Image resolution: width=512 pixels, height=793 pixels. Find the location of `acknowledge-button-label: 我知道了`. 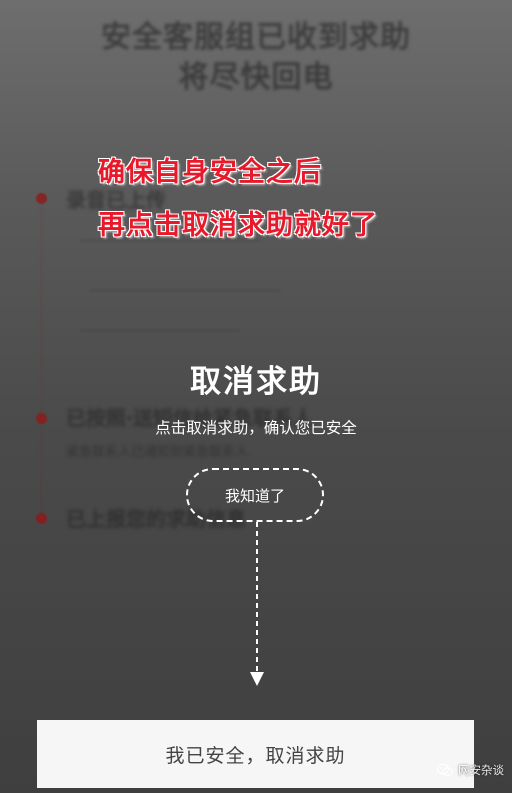

acknowledge-button-label: 我知道了 is located at coordinates (254, 495).